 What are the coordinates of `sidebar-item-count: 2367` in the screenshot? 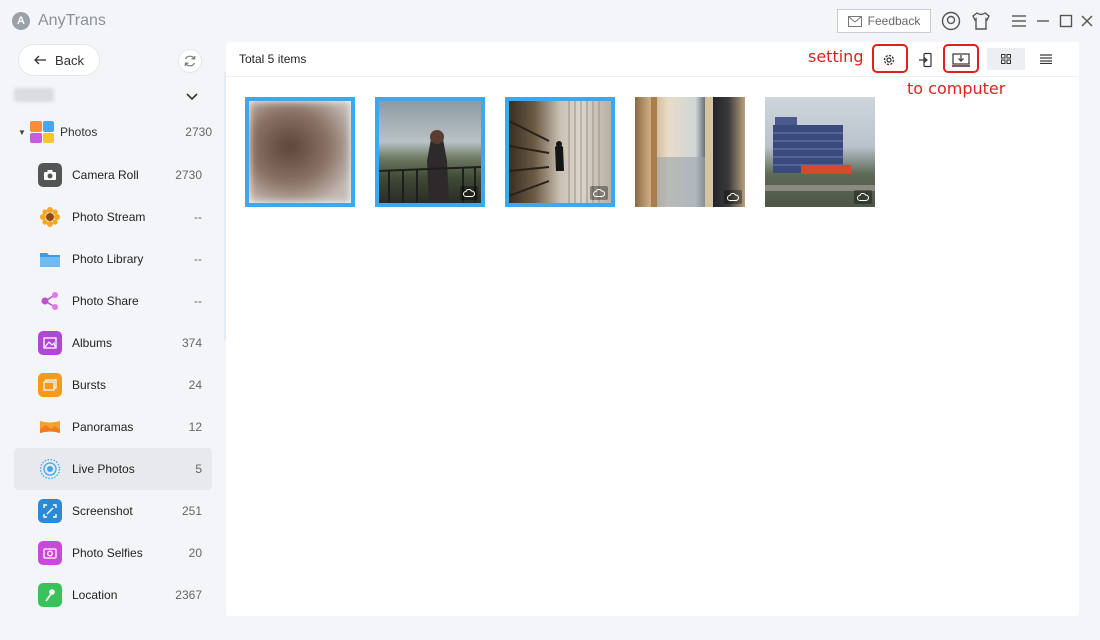 It's located at (188, 595).